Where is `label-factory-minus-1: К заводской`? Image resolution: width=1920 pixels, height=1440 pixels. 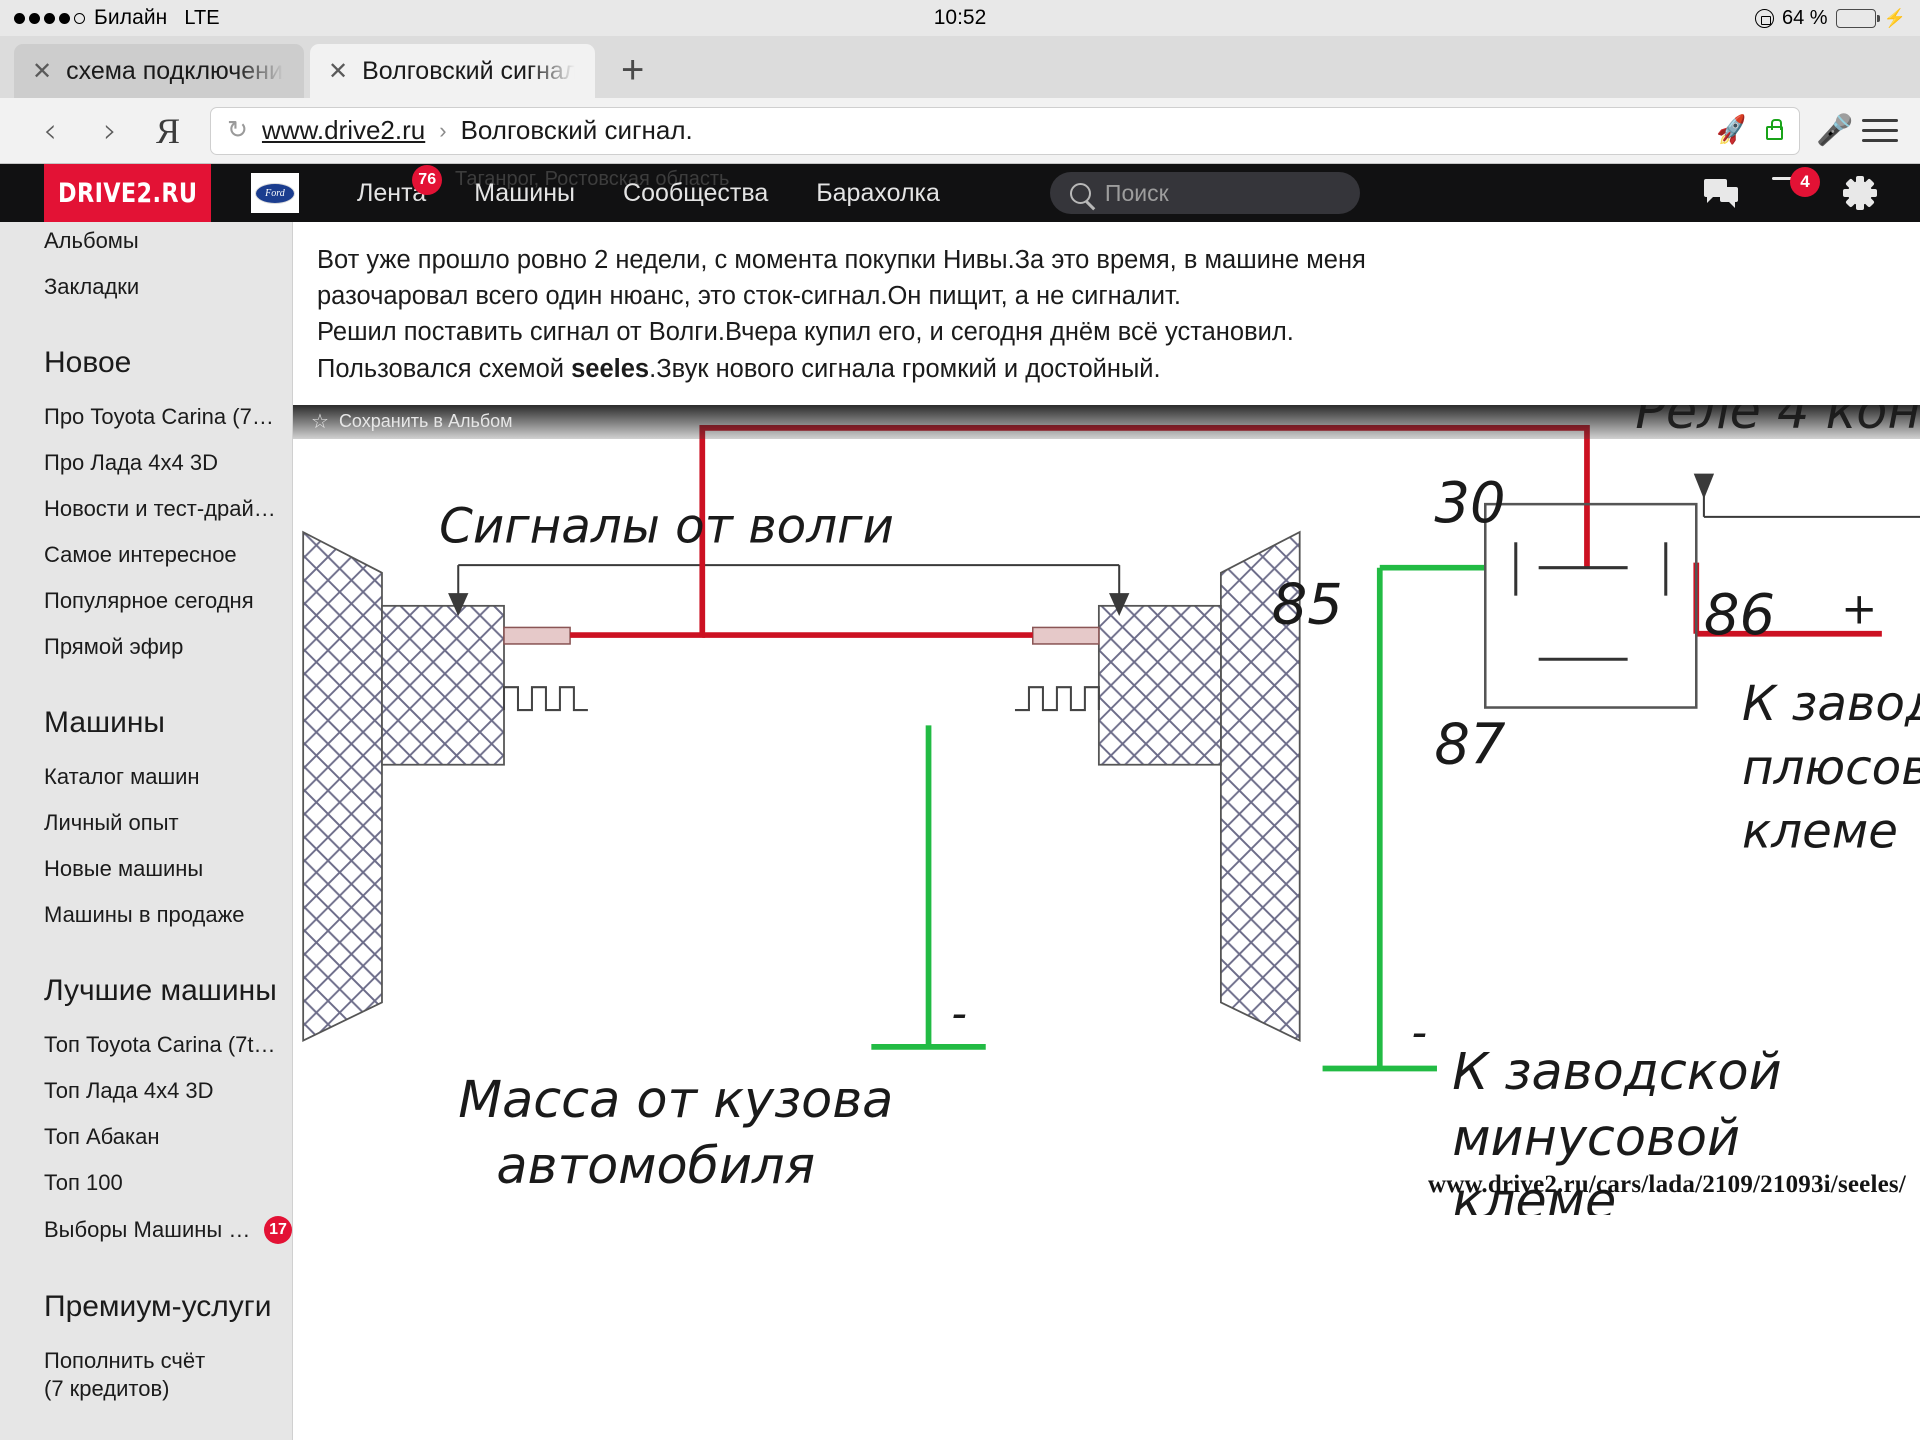 label-factory-minus-1: К заводской is located at coordinates (1616, 1071).